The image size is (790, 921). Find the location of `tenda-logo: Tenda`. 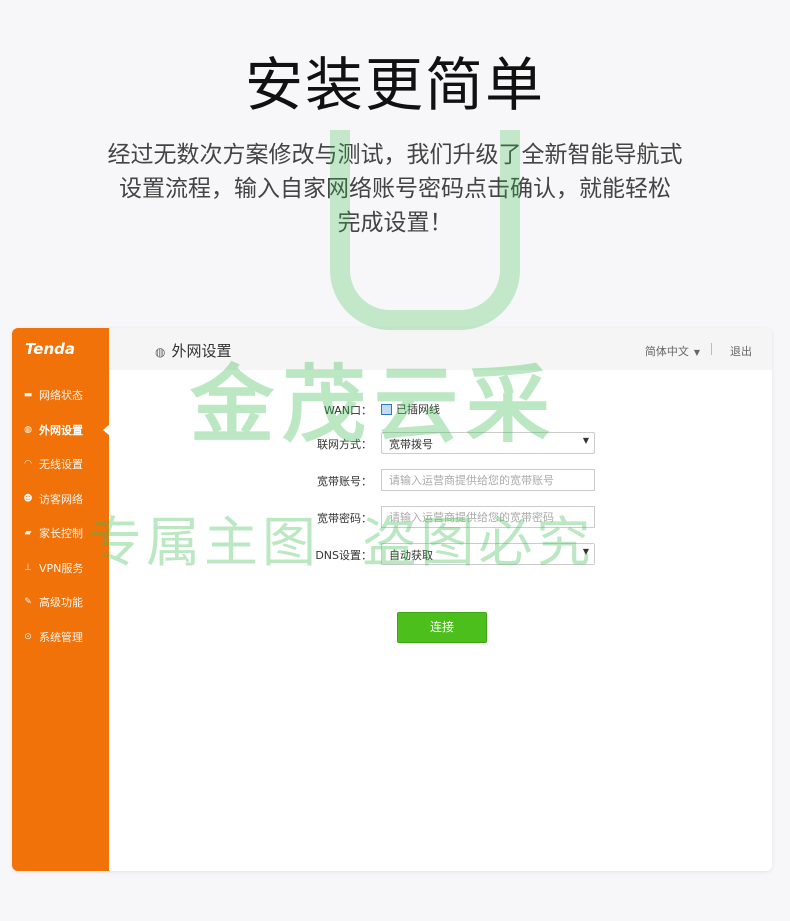

tenda-logo: Tenda is located at coordinates (50, 349).